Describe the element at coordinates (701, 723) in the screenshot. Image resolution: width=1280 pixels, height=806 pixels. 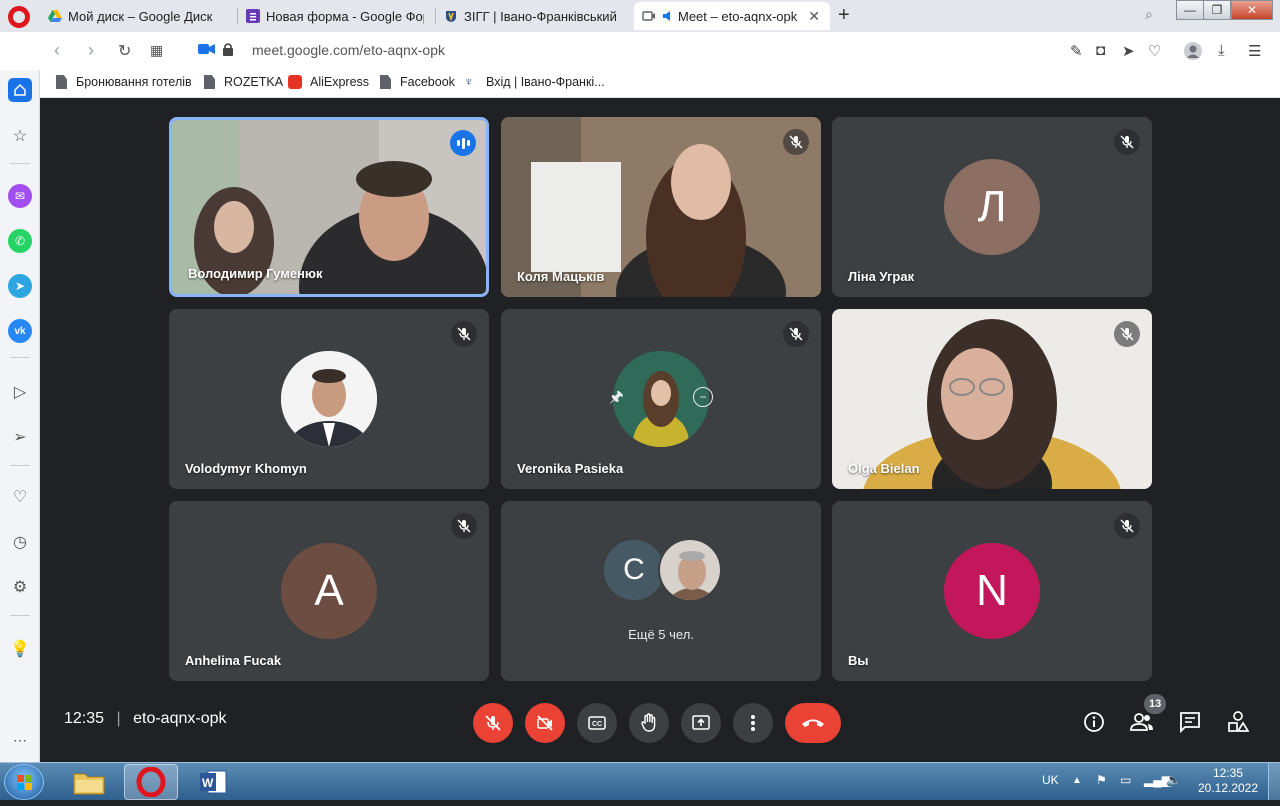
I see `present-screen-button` at that location.